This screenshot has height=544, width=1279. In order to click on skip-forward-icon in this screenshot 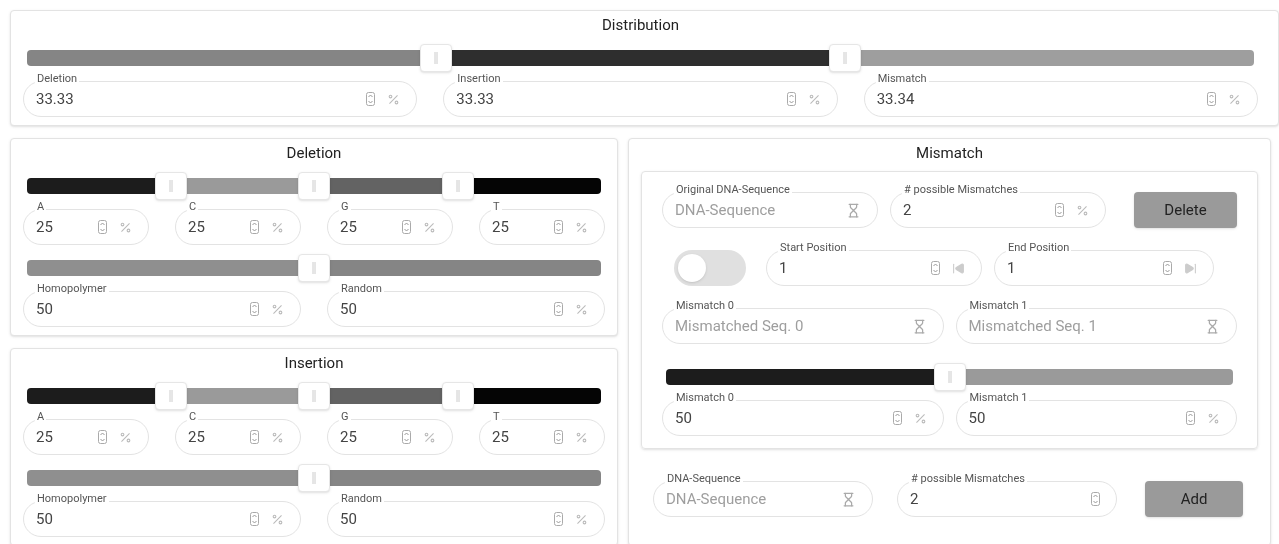, I will do `click(1190, 268)`.